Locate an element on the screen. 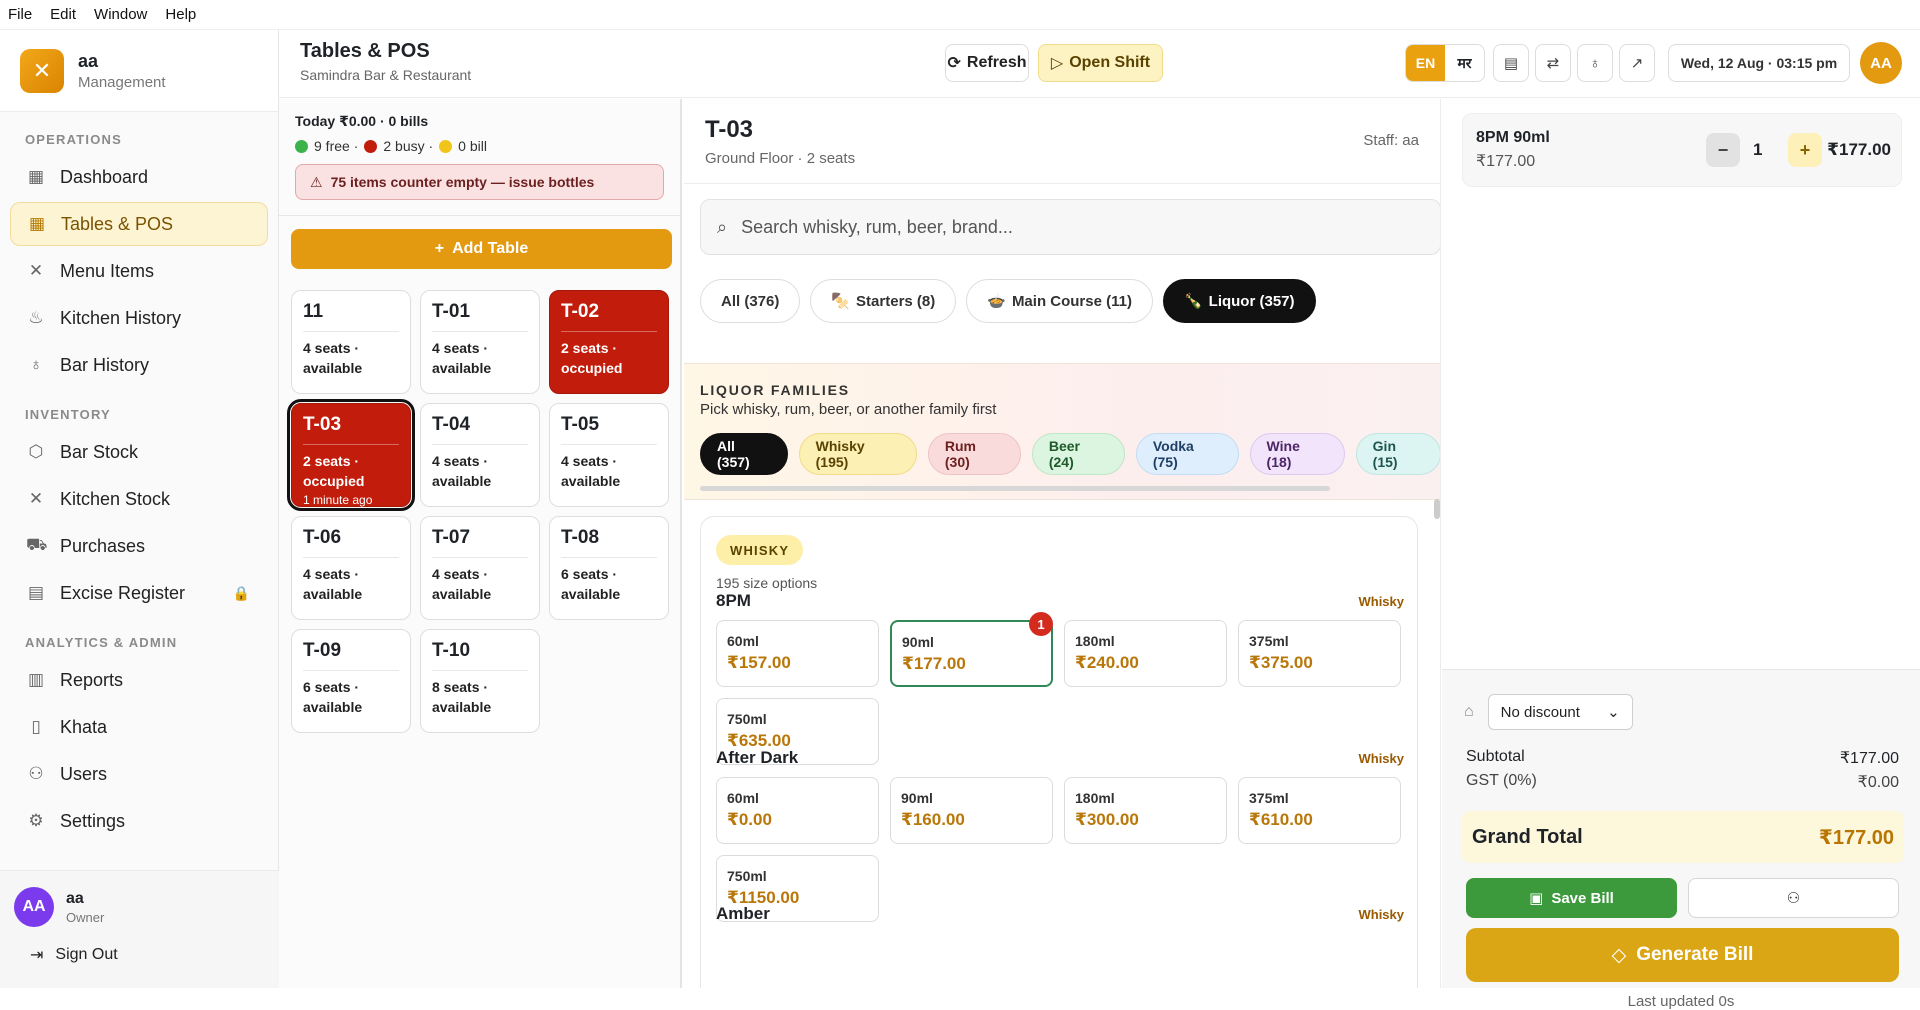 This screenshot has width=1920, height=1010. free-dot is located at coordinates (301, 146).